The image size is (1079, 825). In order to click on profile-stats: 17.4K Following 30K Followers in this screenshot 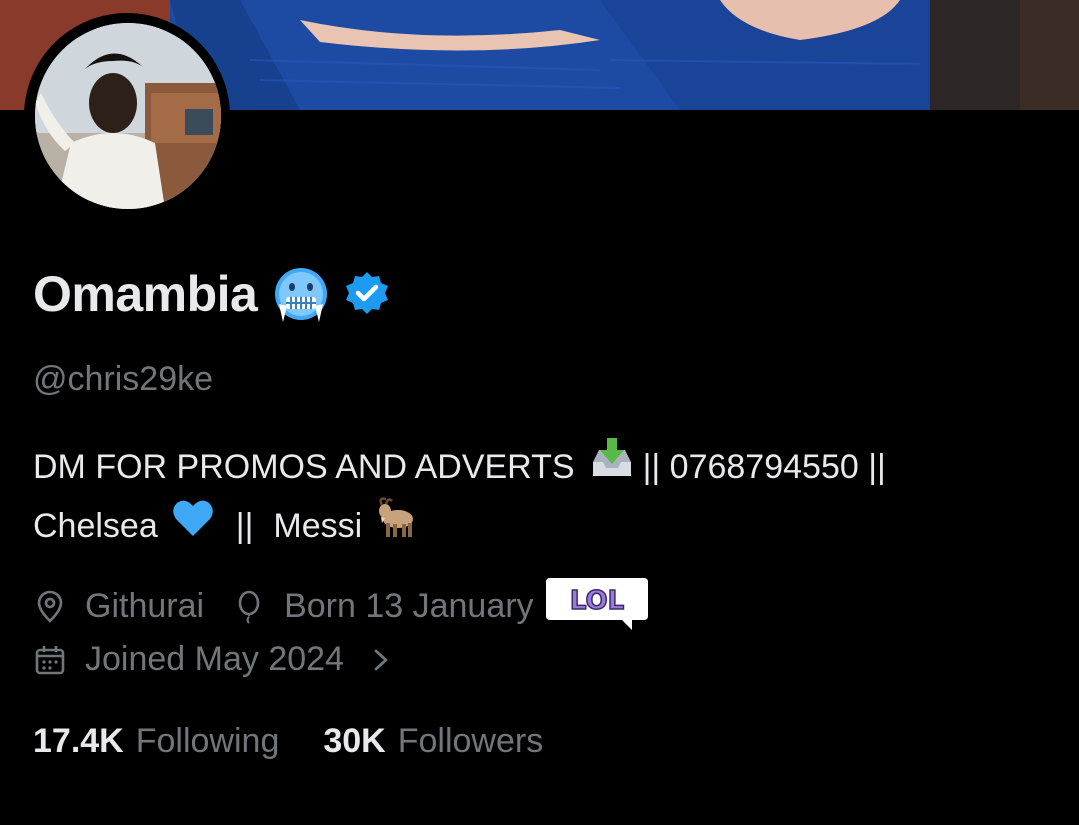, I will do `click(288, 741)`.